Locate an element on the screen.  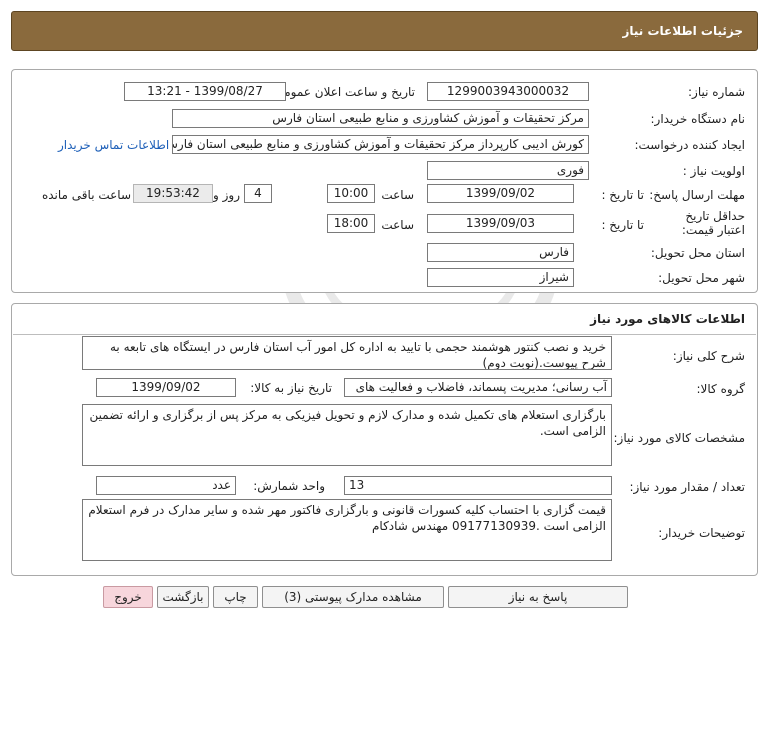
delivery-city-field: شیراز is located at coordinates (500, 277).